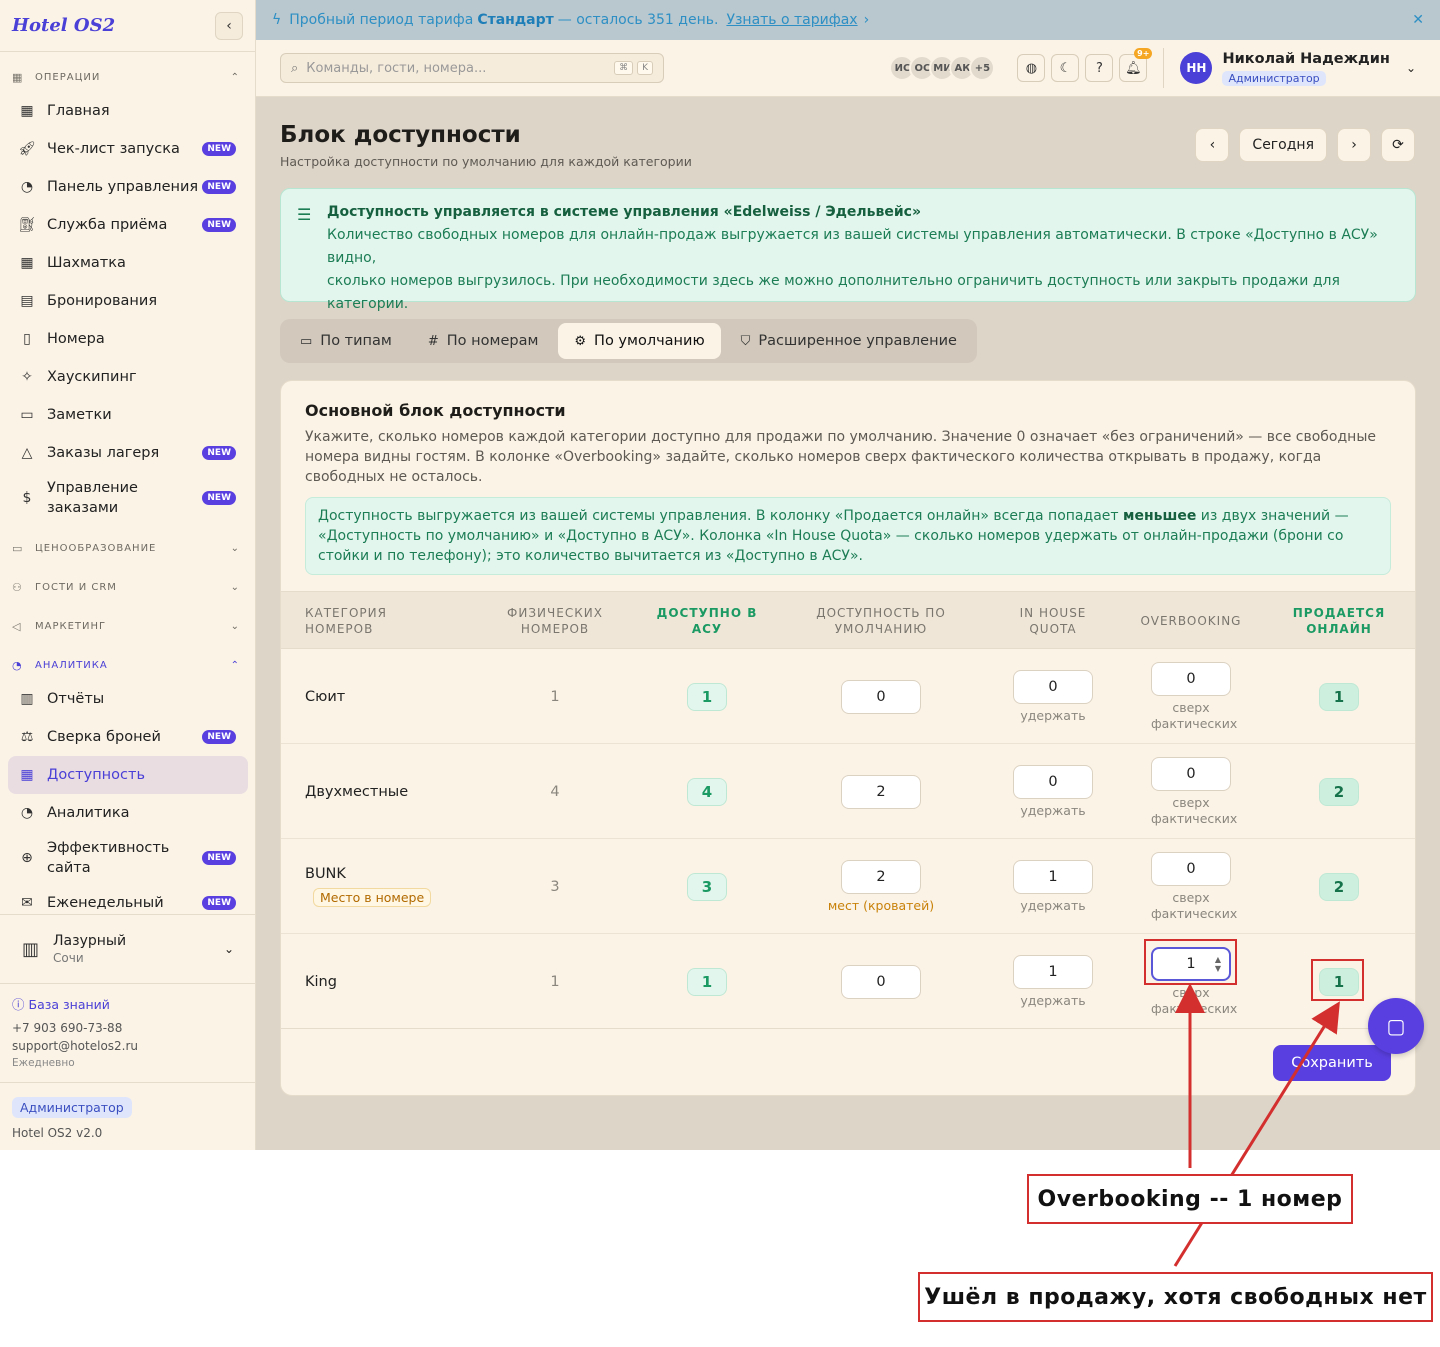  Describe the element at coordinates (75, 1046) in the screenshot. I see `support-email: support@hotelos2.ru` at that location.